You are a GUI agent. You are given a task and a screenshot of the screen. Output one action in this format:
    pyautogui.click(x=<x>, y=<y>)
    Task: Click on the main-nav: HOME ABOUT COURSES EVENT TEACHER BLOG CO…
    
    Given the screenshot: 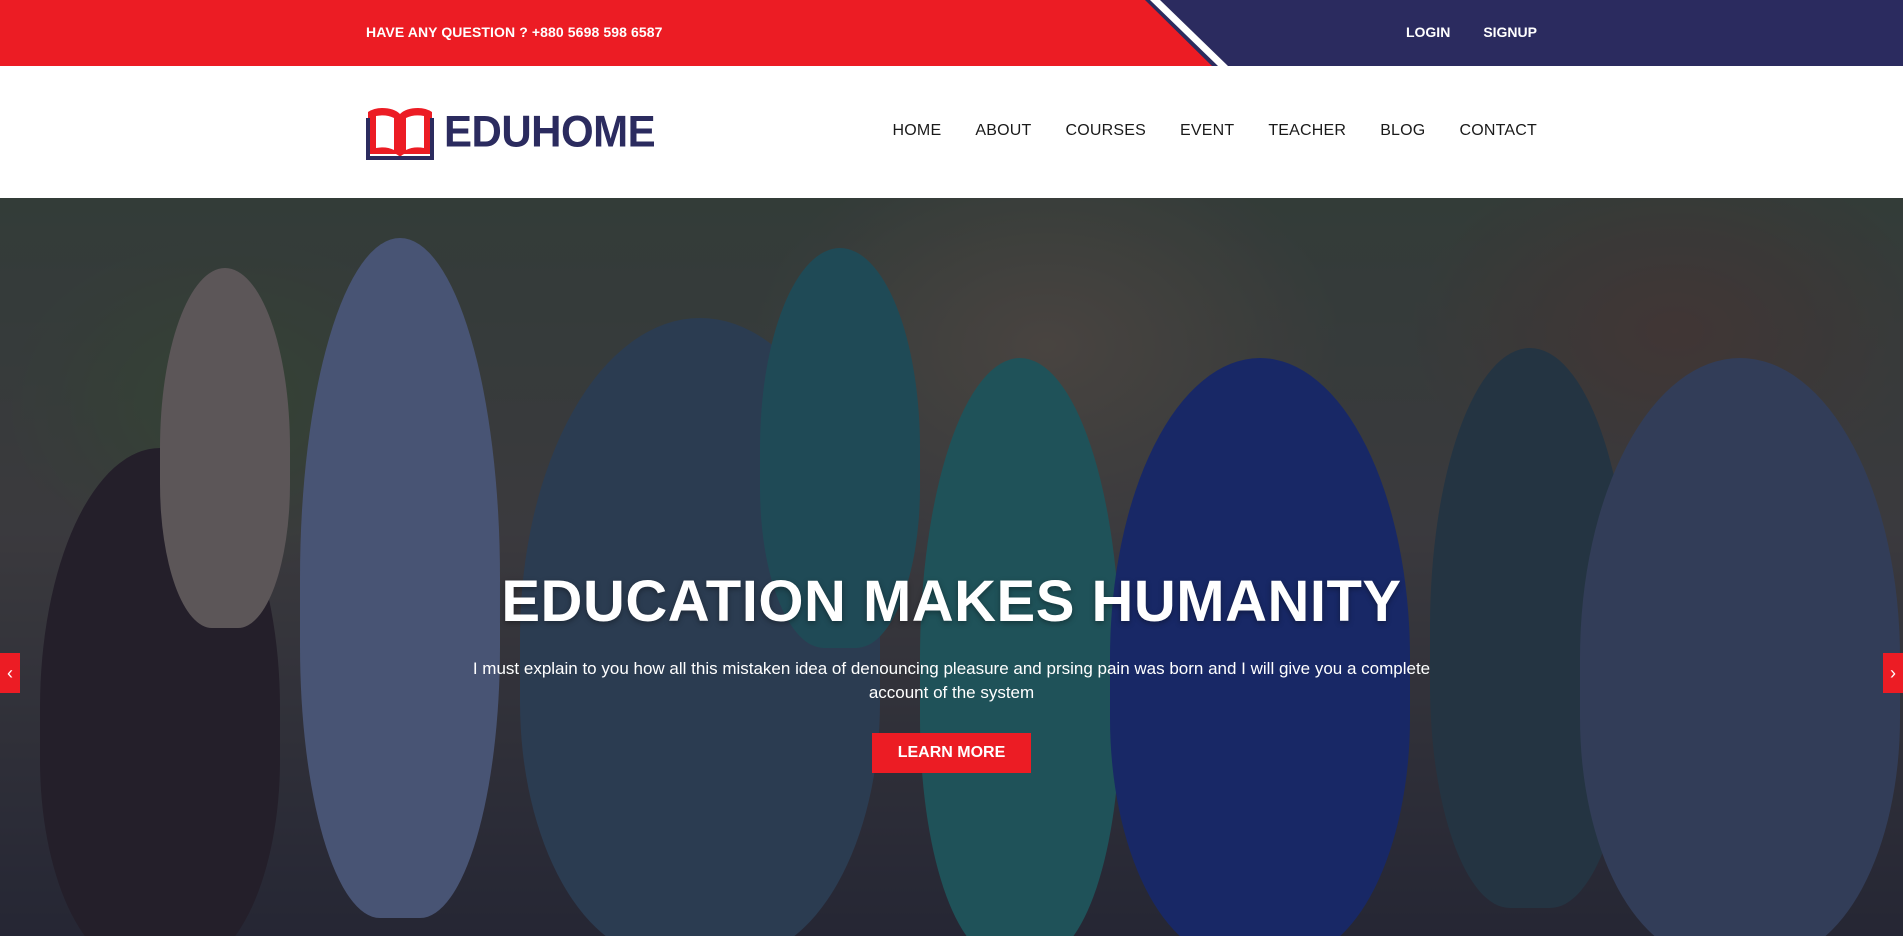 What is the action you would take?
    pyautogui.click(x=1215, y=131)
    